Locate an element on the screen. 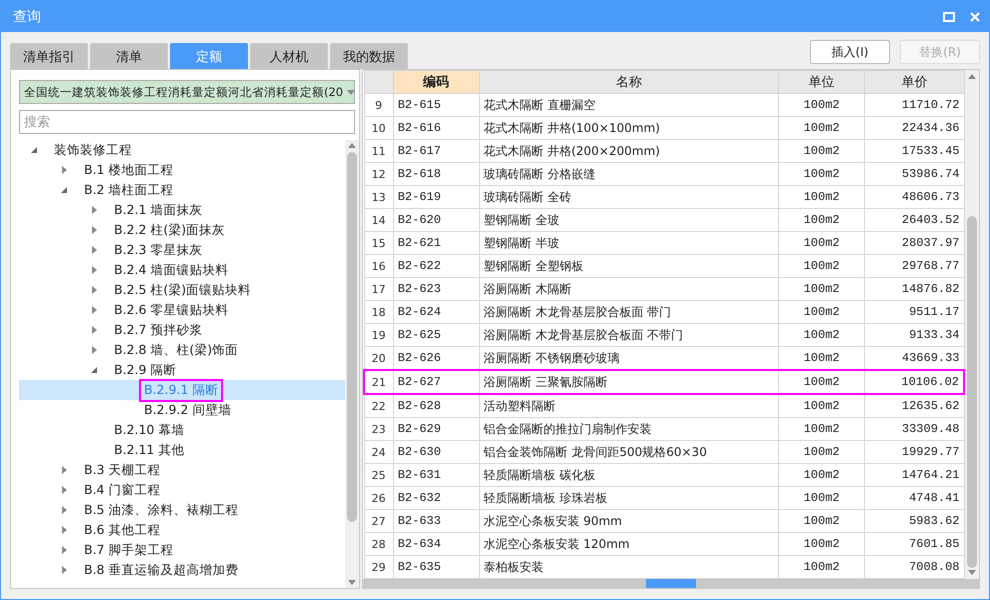 The width and height of the screenshot is (990, 600). tree-item-label: B.2.10 幕墙 is located at coordinates (149, 429).